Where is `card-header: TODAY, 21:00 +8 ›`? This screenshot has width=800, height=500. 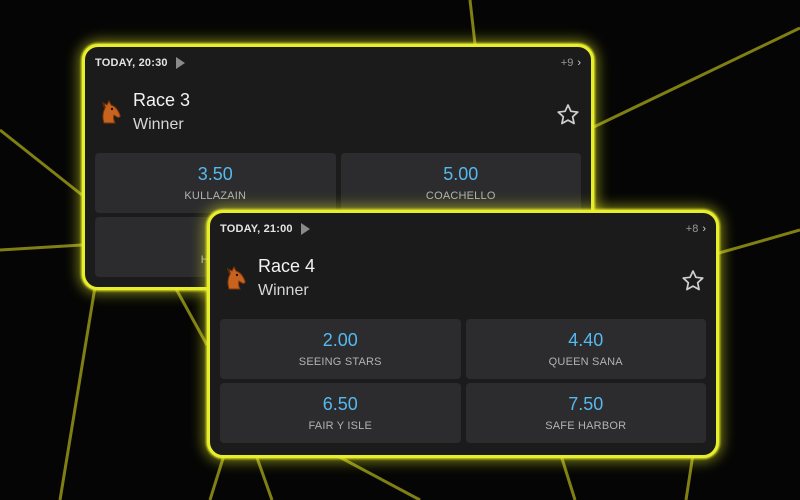
card-header: TODAY, 21:00 +8 › is located at coordinates (463, 229).